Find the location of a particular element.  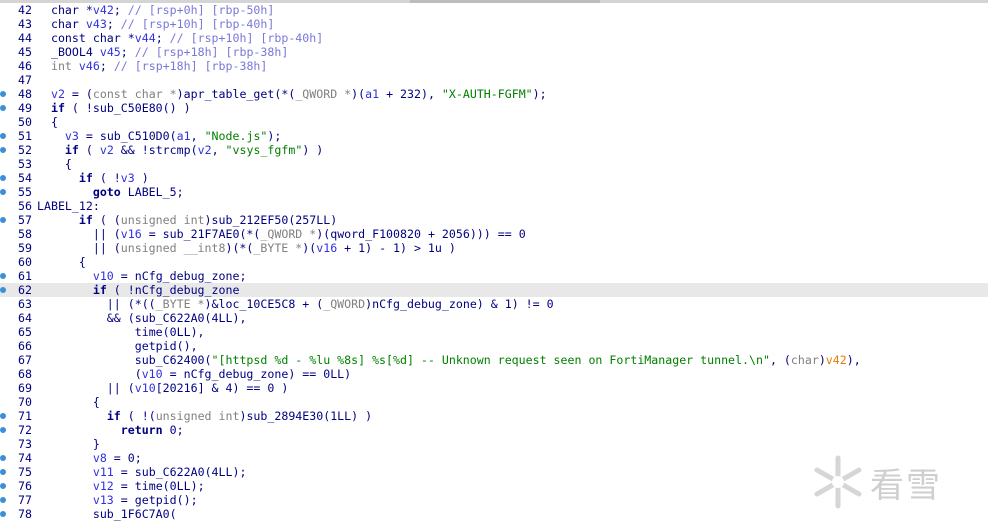

code-text: v3 = sub_C510D0(a1, "Node.js"); is located at coordinates (173, 136).